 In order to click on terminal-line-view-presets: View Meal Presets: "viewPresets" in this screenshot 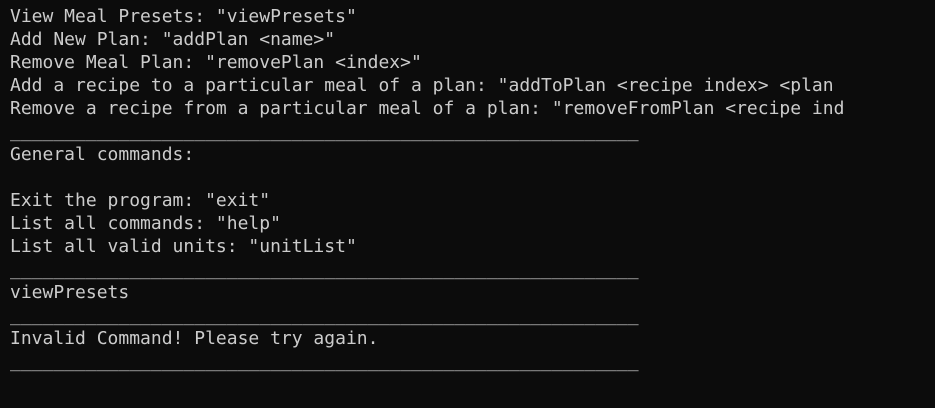, I will do `click(183, 16)`.